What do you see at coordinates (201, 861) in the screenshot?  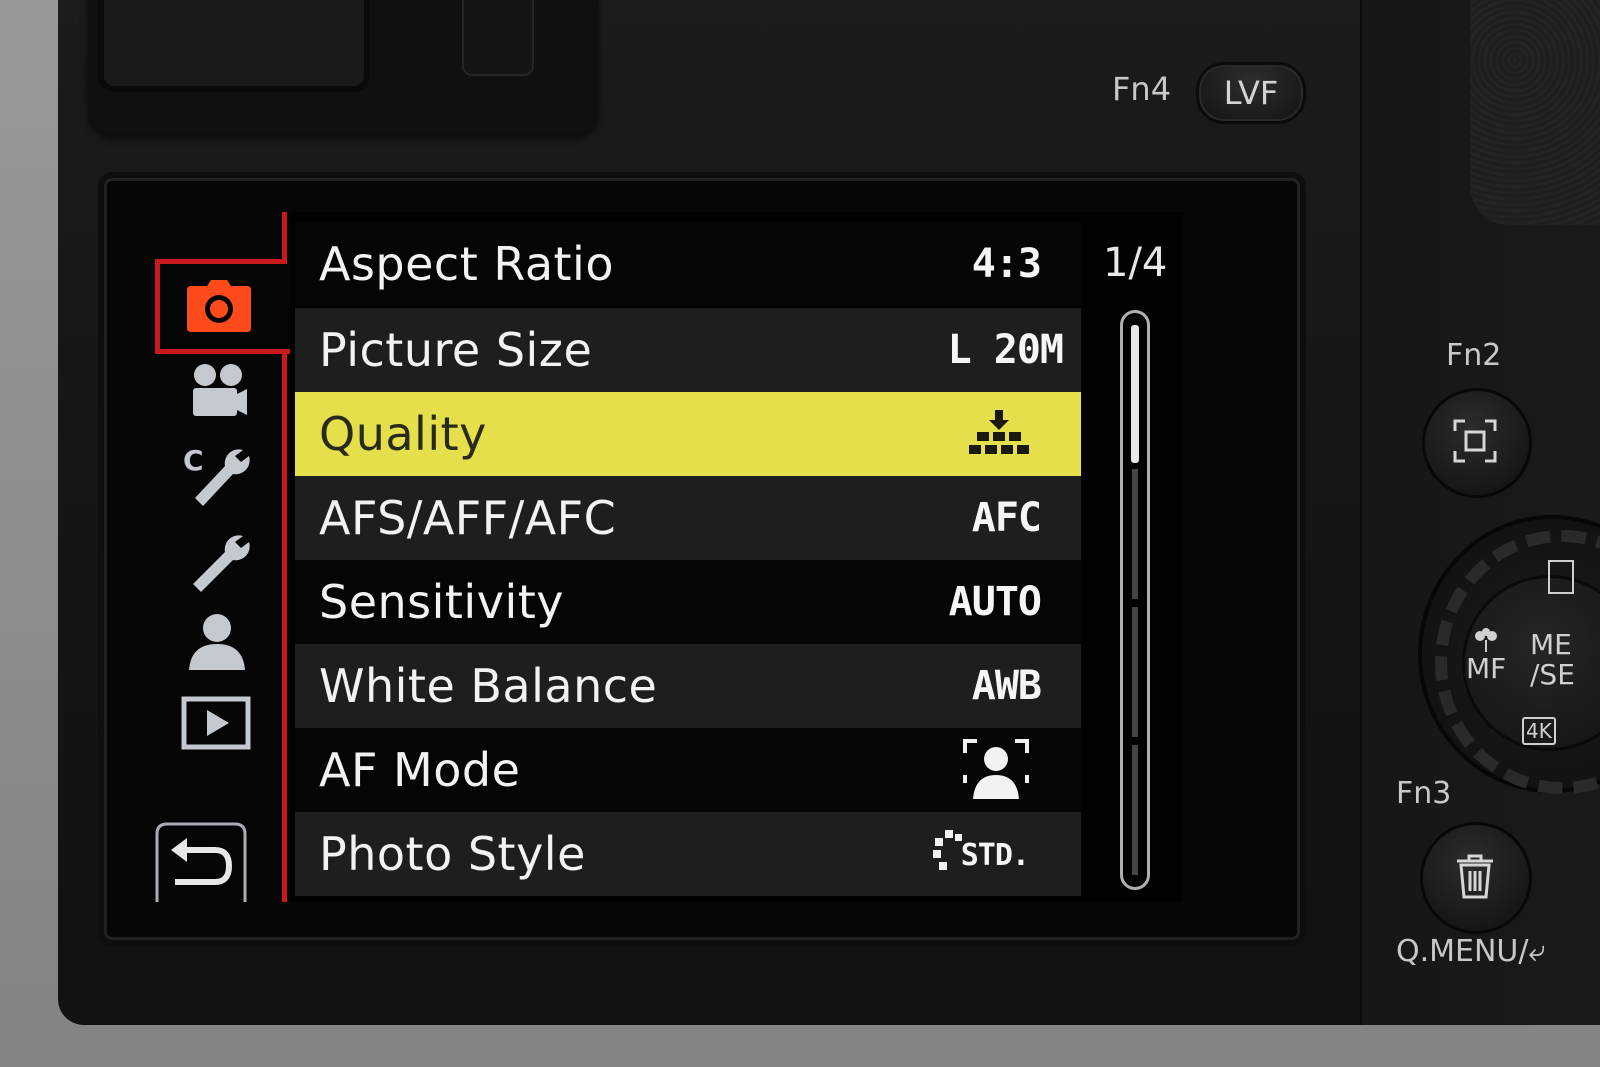 I see `back-icon` at bounding box center [201, 861].